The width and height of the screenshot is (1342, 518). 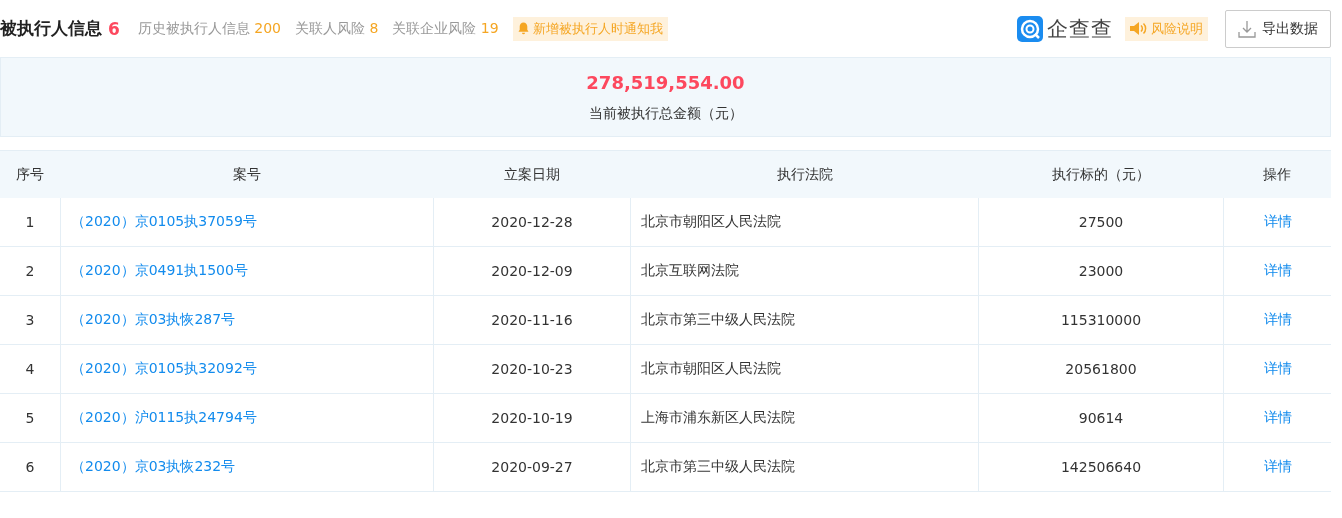 What do you see at coordinates (247, 222) in the screenshot?
I see `case-number-link: （2020）京0105执37059号` at bounding box center [247, 222].